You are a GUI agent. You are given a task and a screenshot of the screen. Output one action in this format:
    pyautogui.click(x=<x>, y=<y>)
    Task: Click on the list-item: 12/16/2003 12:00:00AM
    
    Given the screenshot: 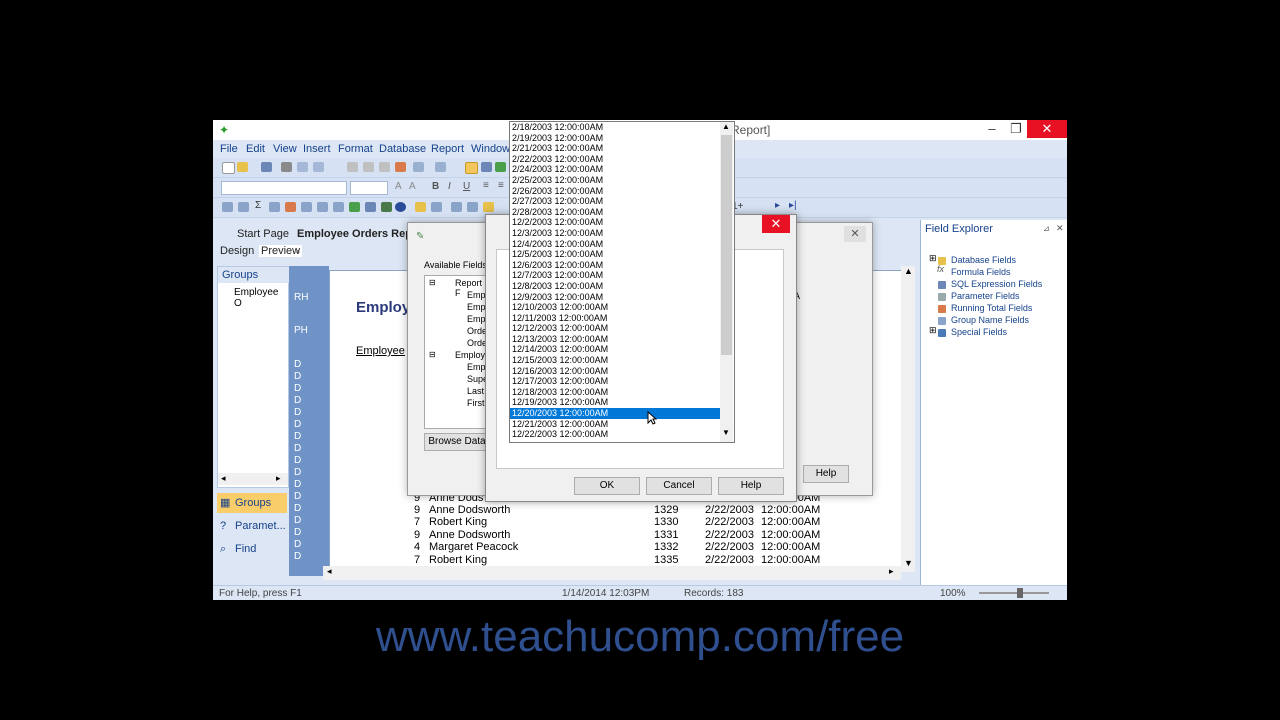 What is the action you would take?
    pyautogui.click(x=615, y=371)
    